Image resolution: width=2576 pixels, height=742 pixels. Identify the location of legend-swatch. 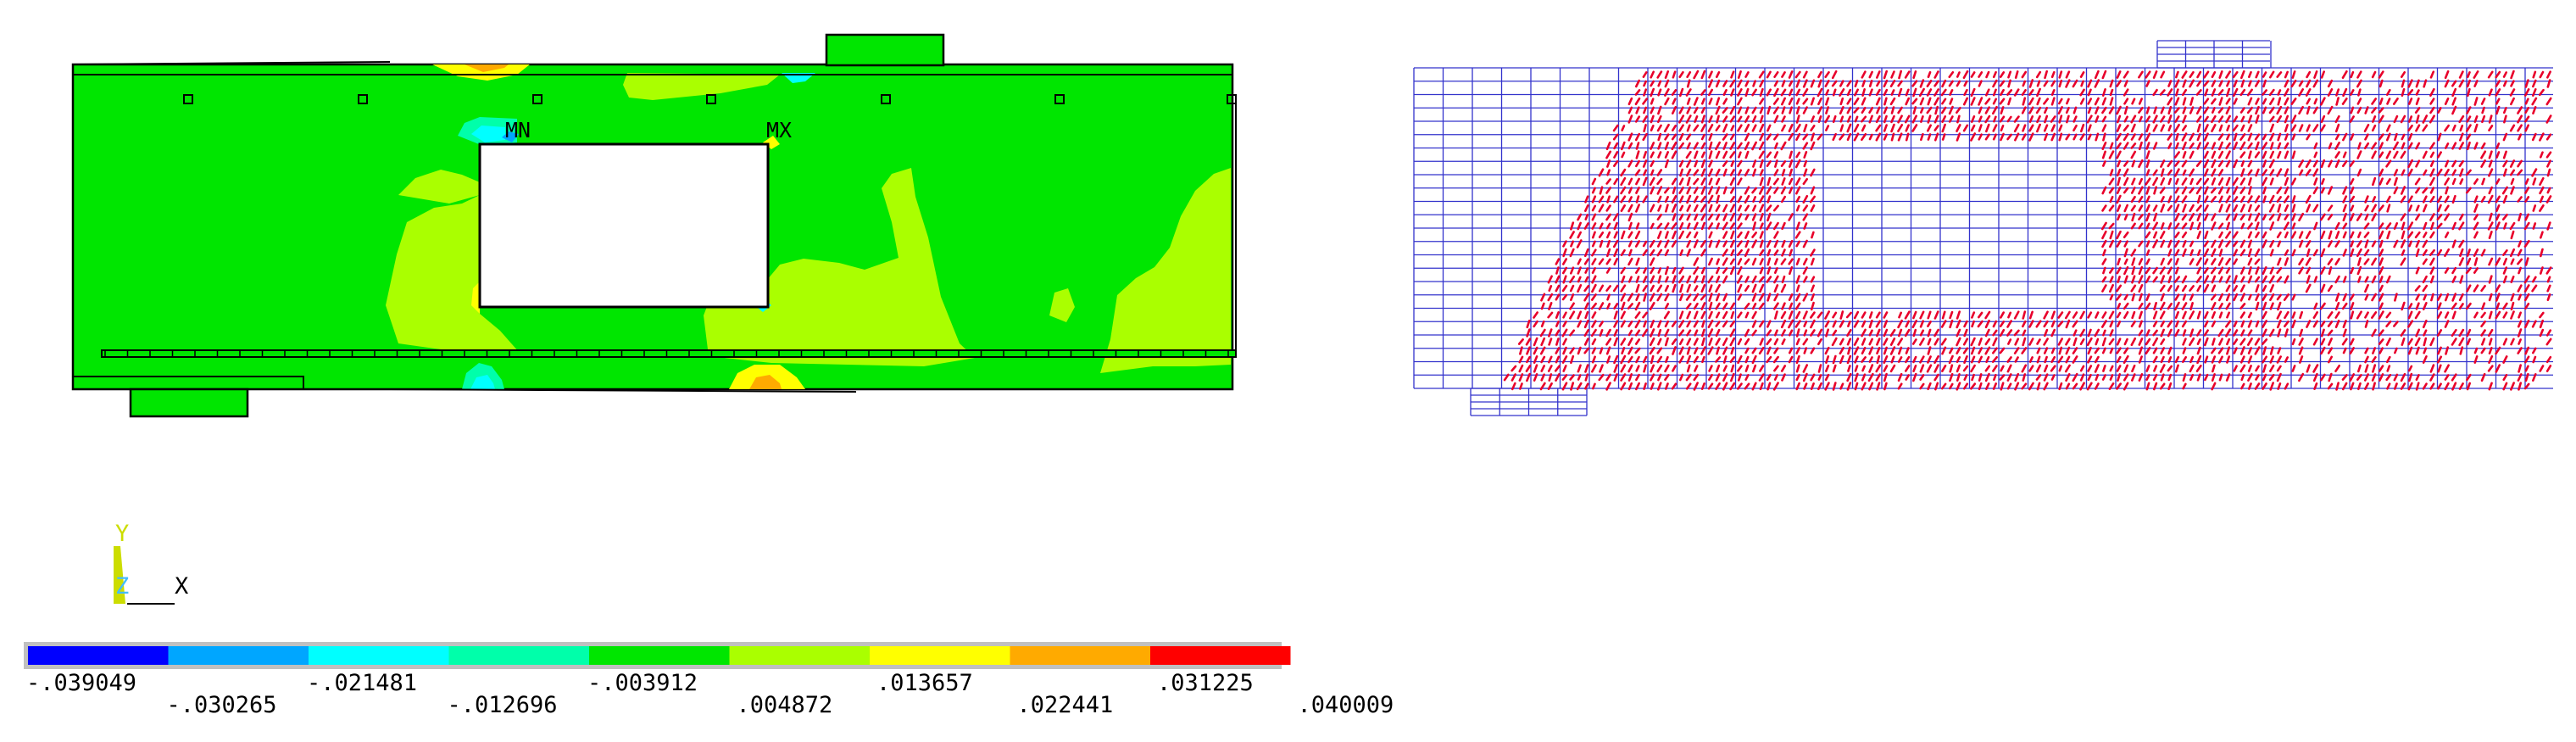
(238, 655).